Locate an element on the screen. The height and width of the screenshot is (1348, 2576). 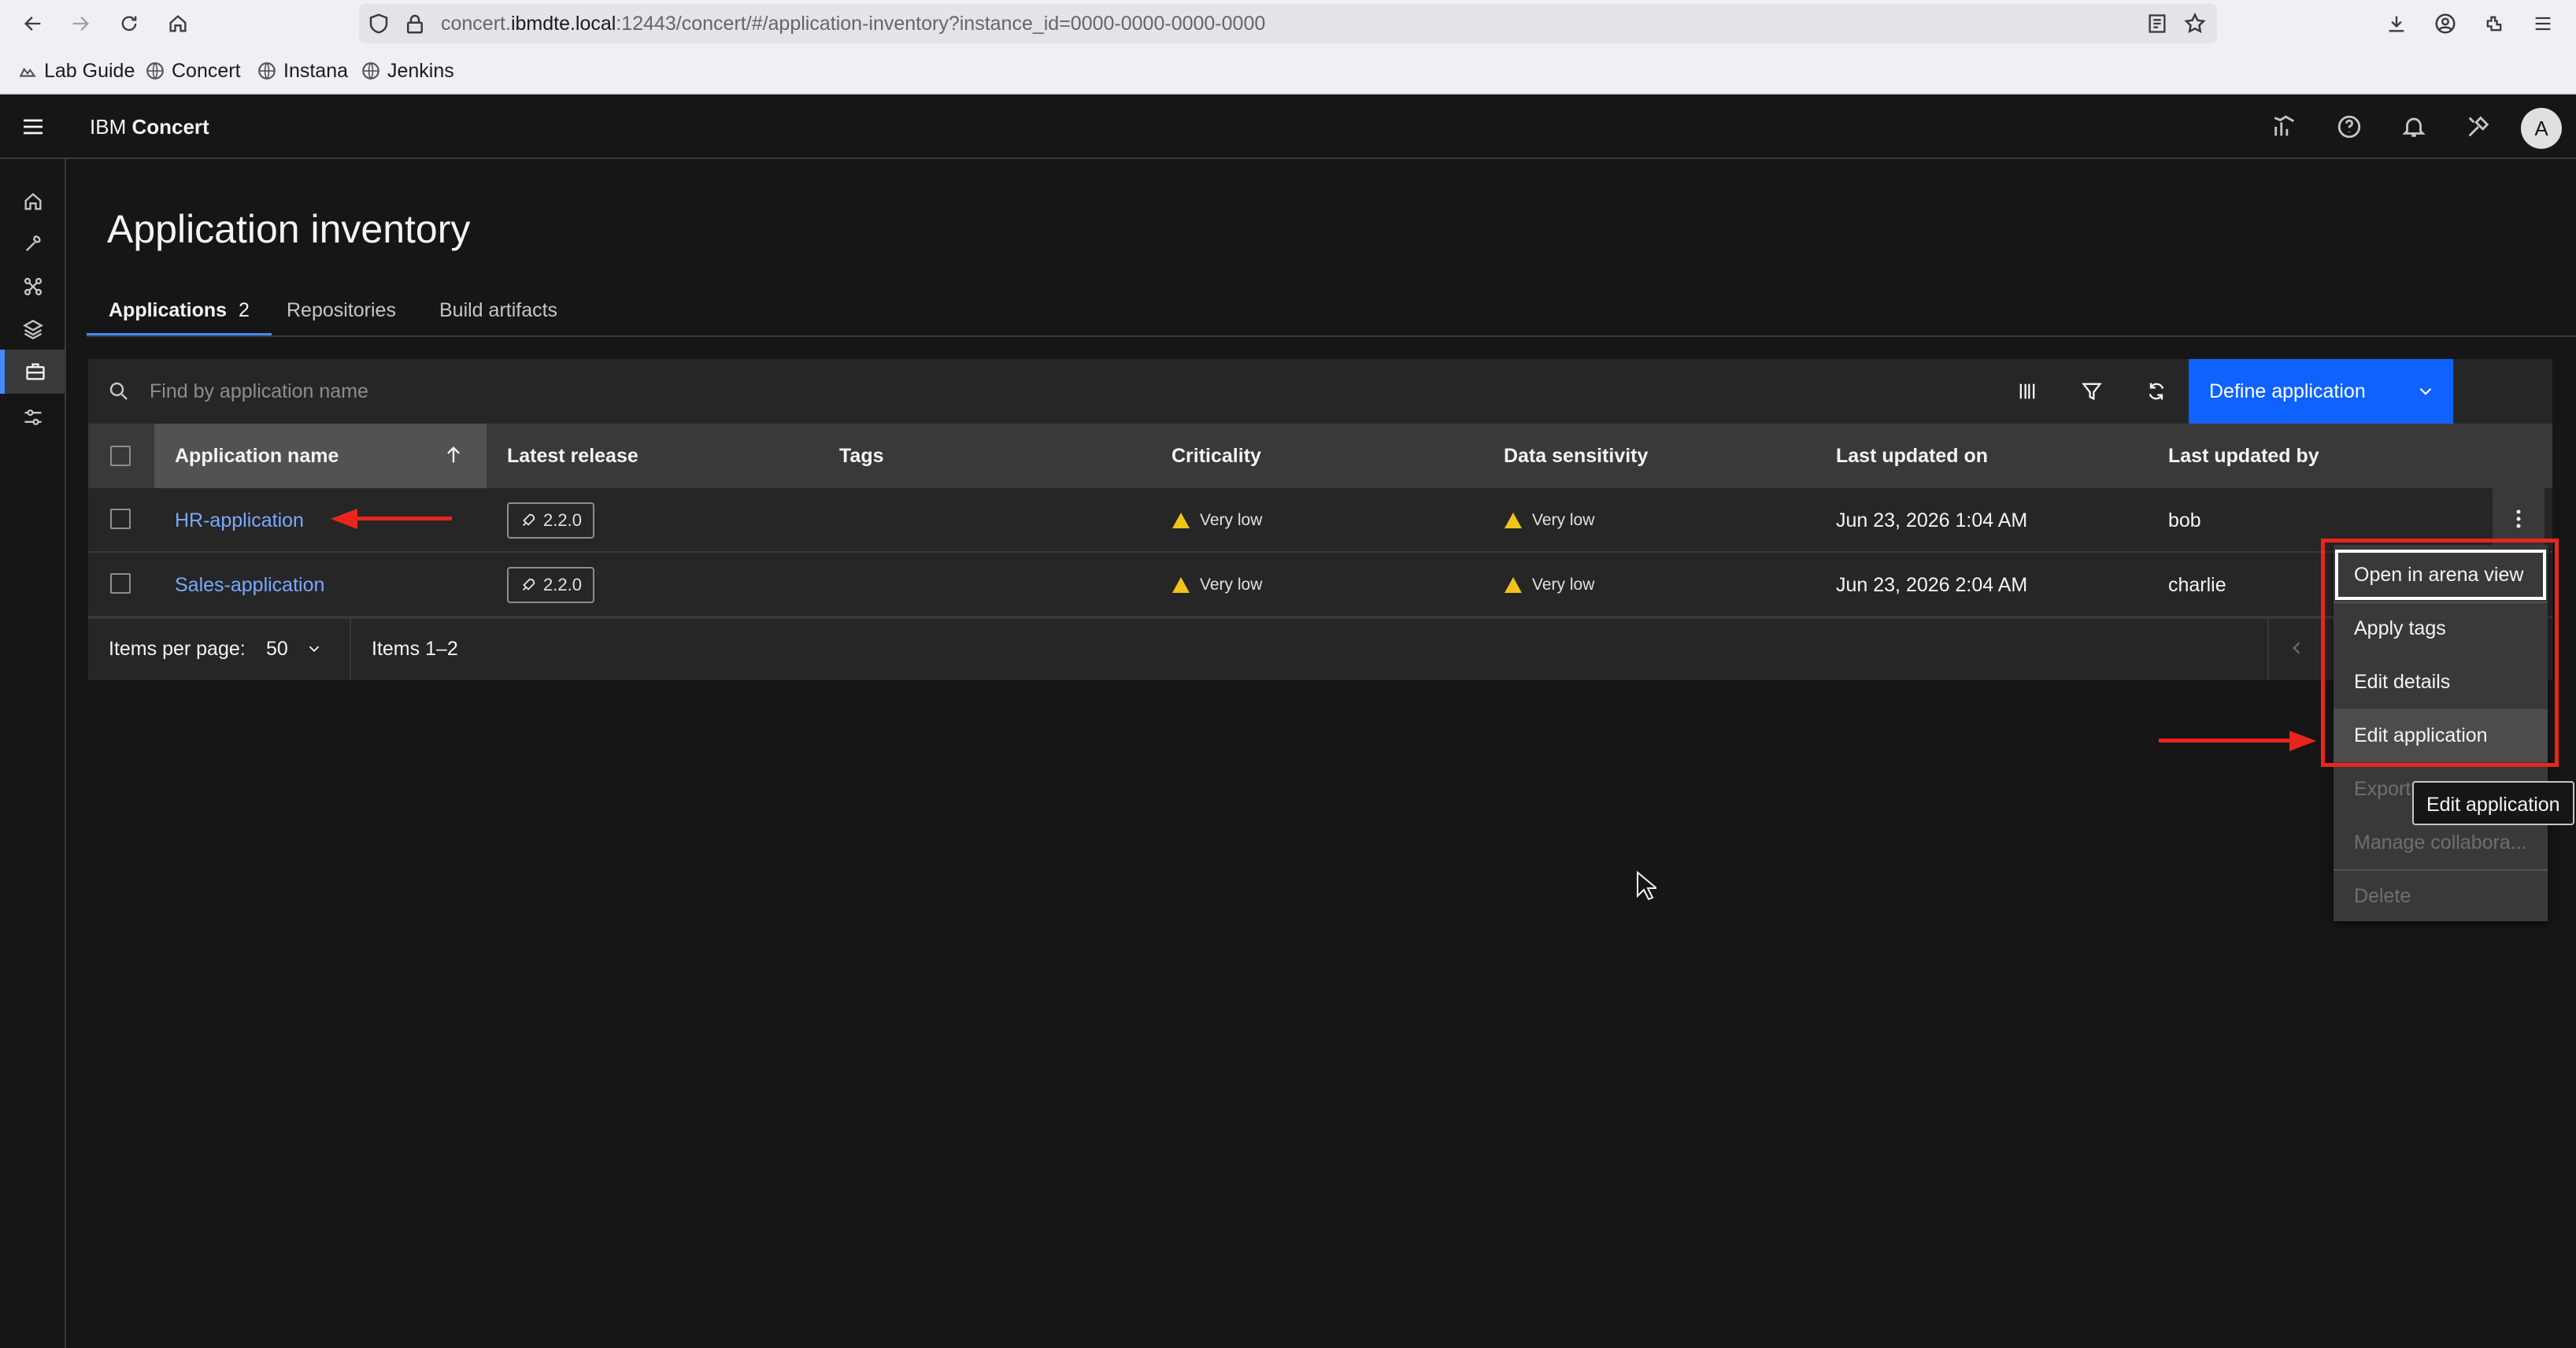
column-header-name: Application name is located at coordinates (257, 456).